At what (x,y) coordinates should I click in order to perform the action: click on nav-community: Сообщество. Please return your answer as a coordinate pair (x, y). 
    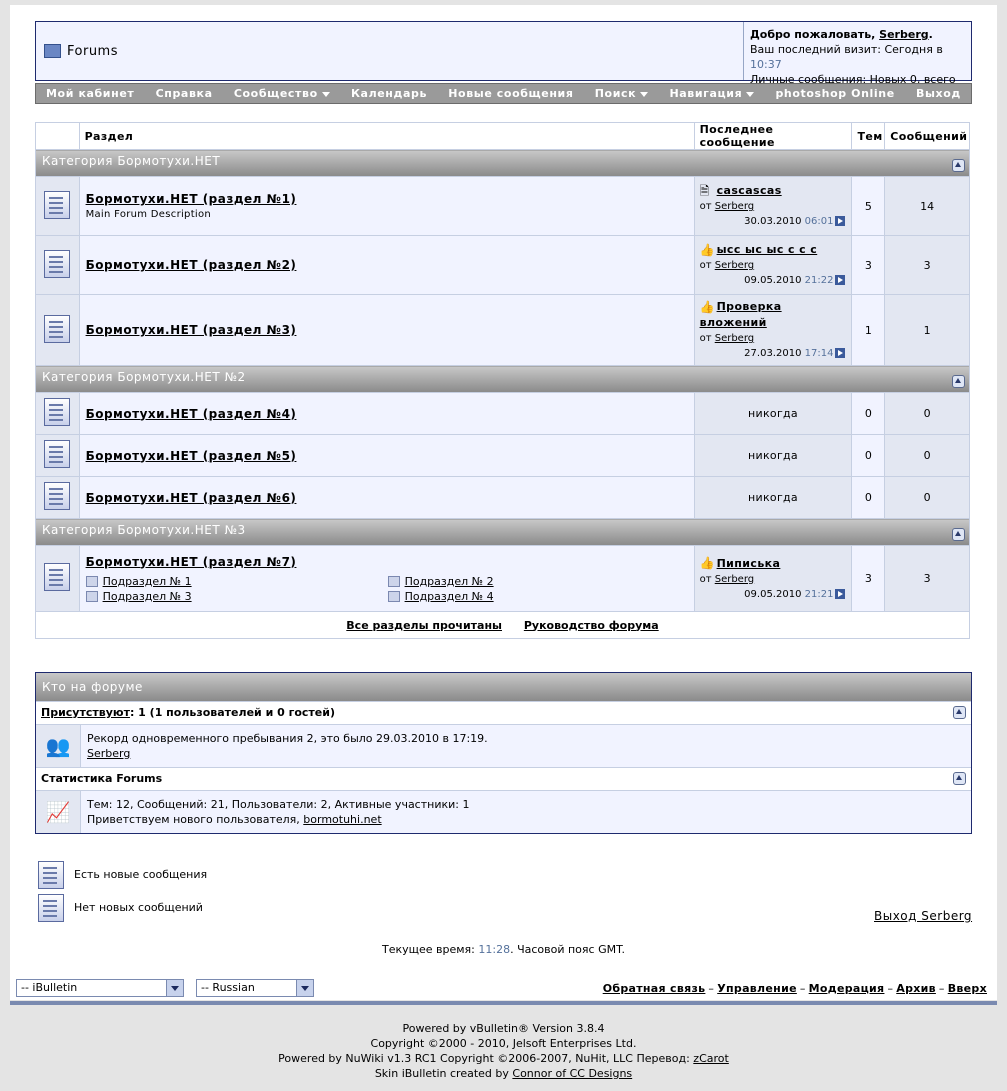
    Looking at the image, I should click on (282, 93).